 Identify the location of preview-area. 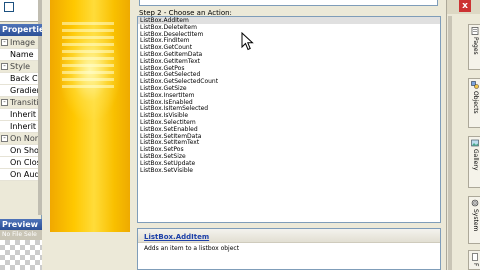
(21, 255).